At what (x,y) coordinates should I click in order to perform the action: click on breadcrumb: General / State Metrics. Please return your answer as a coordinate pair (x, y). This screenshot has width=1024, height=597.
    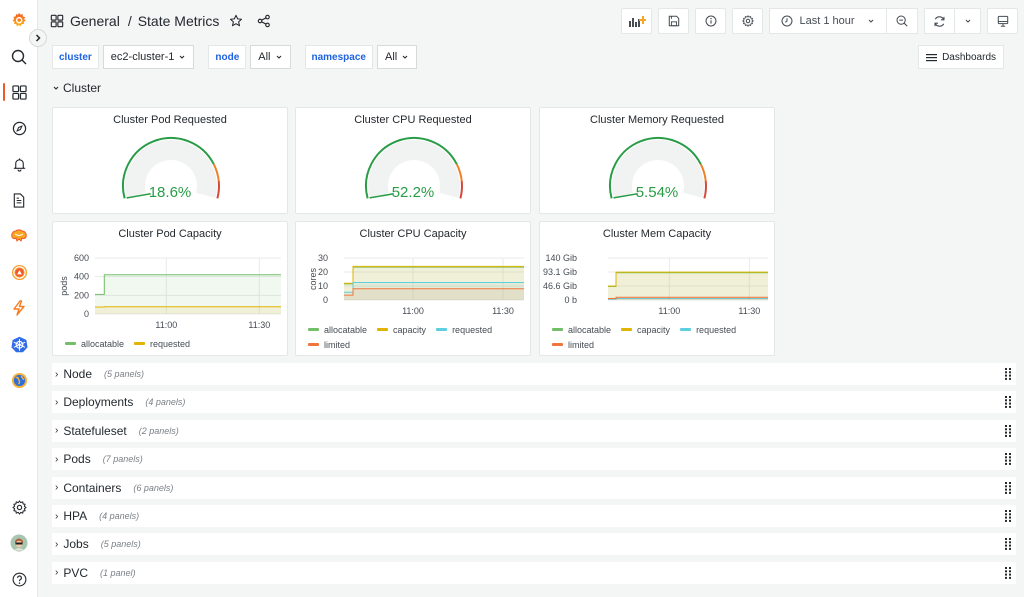
    Looking at the image, I should click on (160, 21).